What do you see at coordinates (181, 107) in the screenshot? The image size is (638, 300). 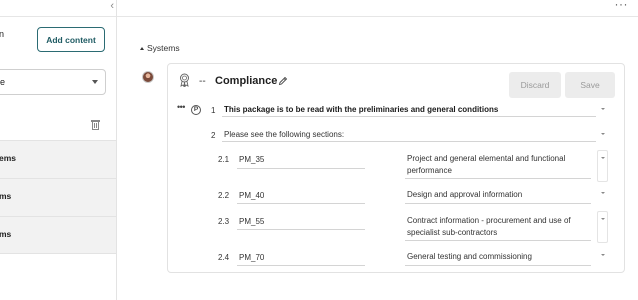 I see `ellipsis-icon: •••` at bounding box center [181, 107].